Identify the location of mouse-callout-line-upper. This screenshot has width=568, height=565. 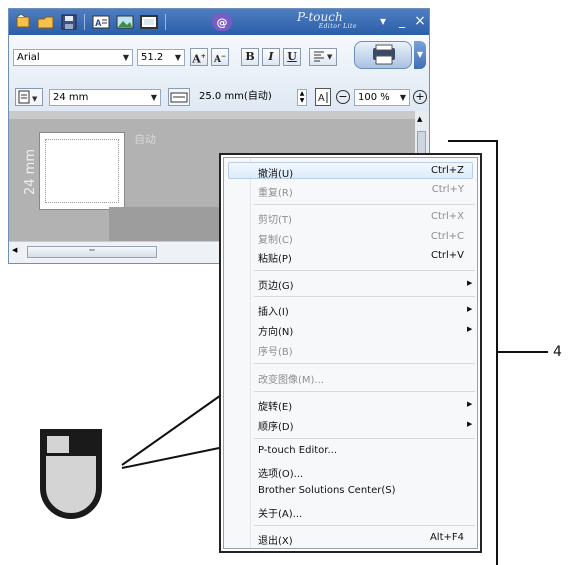
(173, 429).